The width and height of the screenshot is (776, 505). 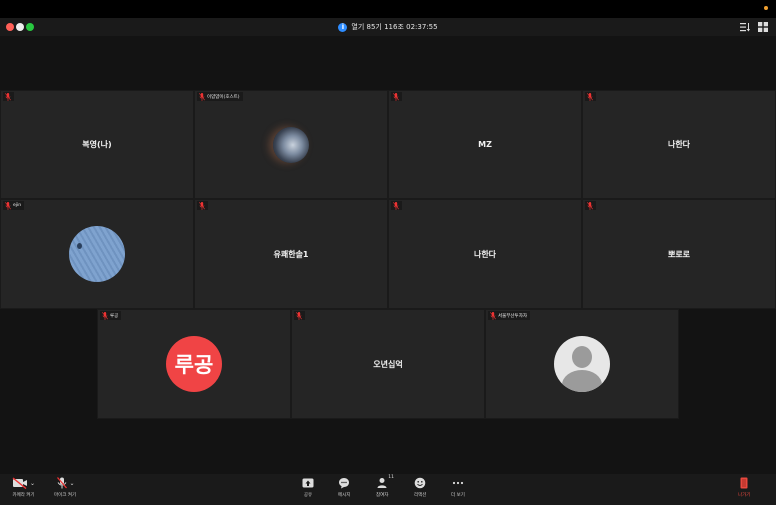 I want to click on reaction-button: 리액션, so click(x=420, y=487).